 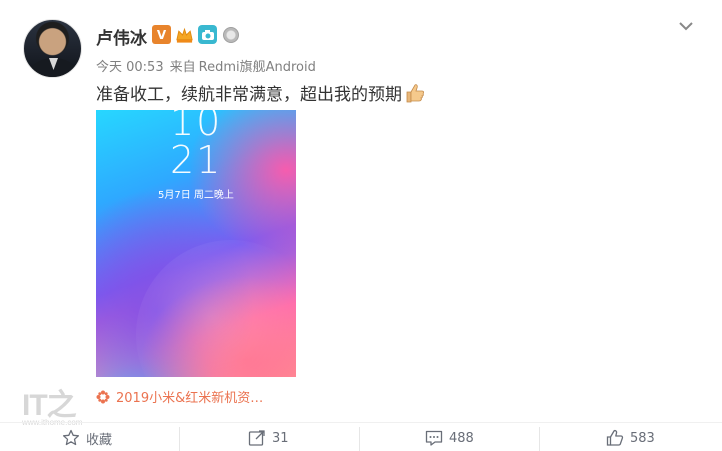 I want to click on comment-icon, so click(x=434, y=438).